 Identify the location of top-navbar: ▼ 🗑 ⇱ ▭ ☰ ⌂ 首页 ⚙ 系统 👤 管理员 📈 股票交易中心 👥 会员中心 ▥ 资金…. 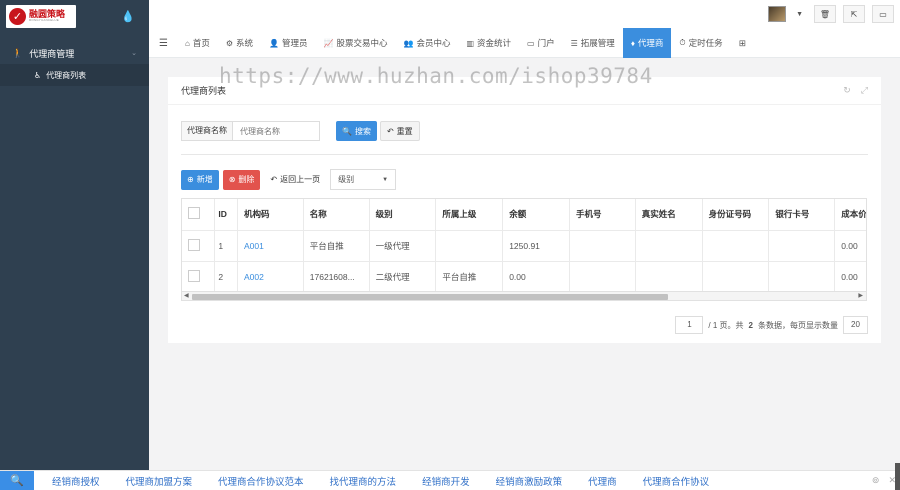
(524, 29).